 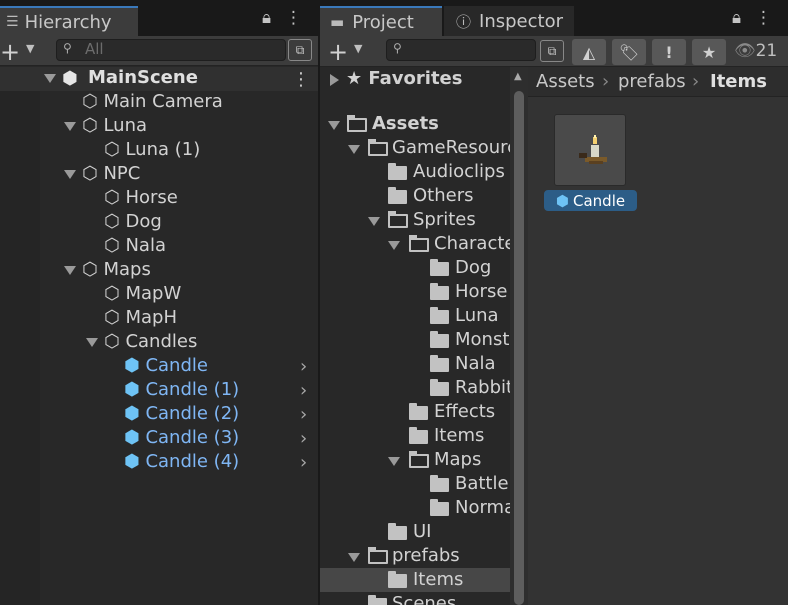 What do you see at coordinates (464, 412) in the screenshot?
I see `tree-item-effects: Effects` at bounding box center [464, 412].